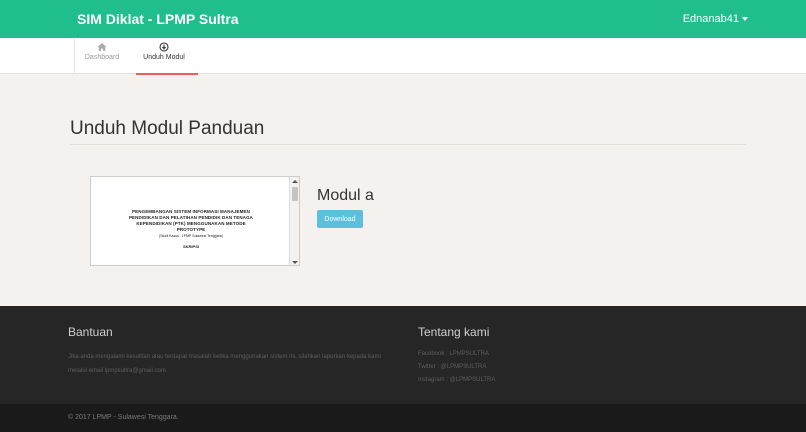  Describe the element at coordinates (102, 47) in the screenshot. I see `home-icon` at that location.